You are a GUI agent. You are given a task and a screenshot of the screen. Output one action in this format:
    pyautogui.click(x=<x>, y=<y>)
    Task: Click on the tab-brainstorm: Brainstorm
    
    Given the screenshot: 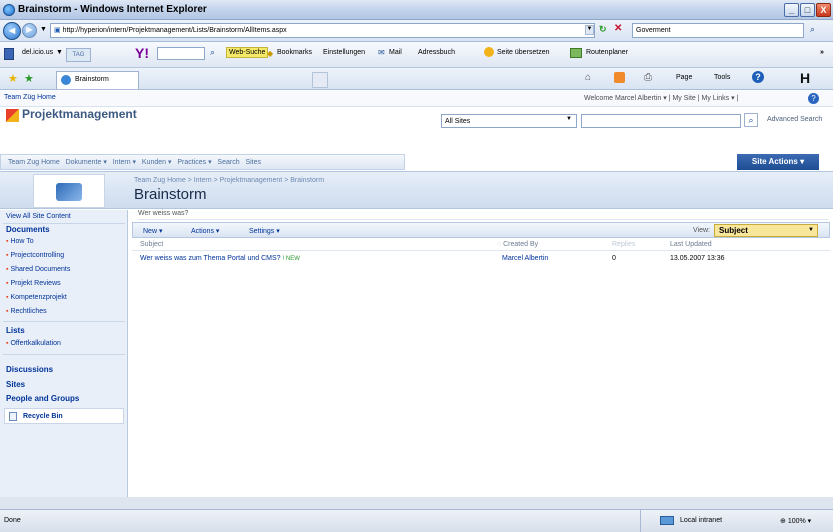 What is the action you would take?
    pyautogui.click(x=97, y=80)
    